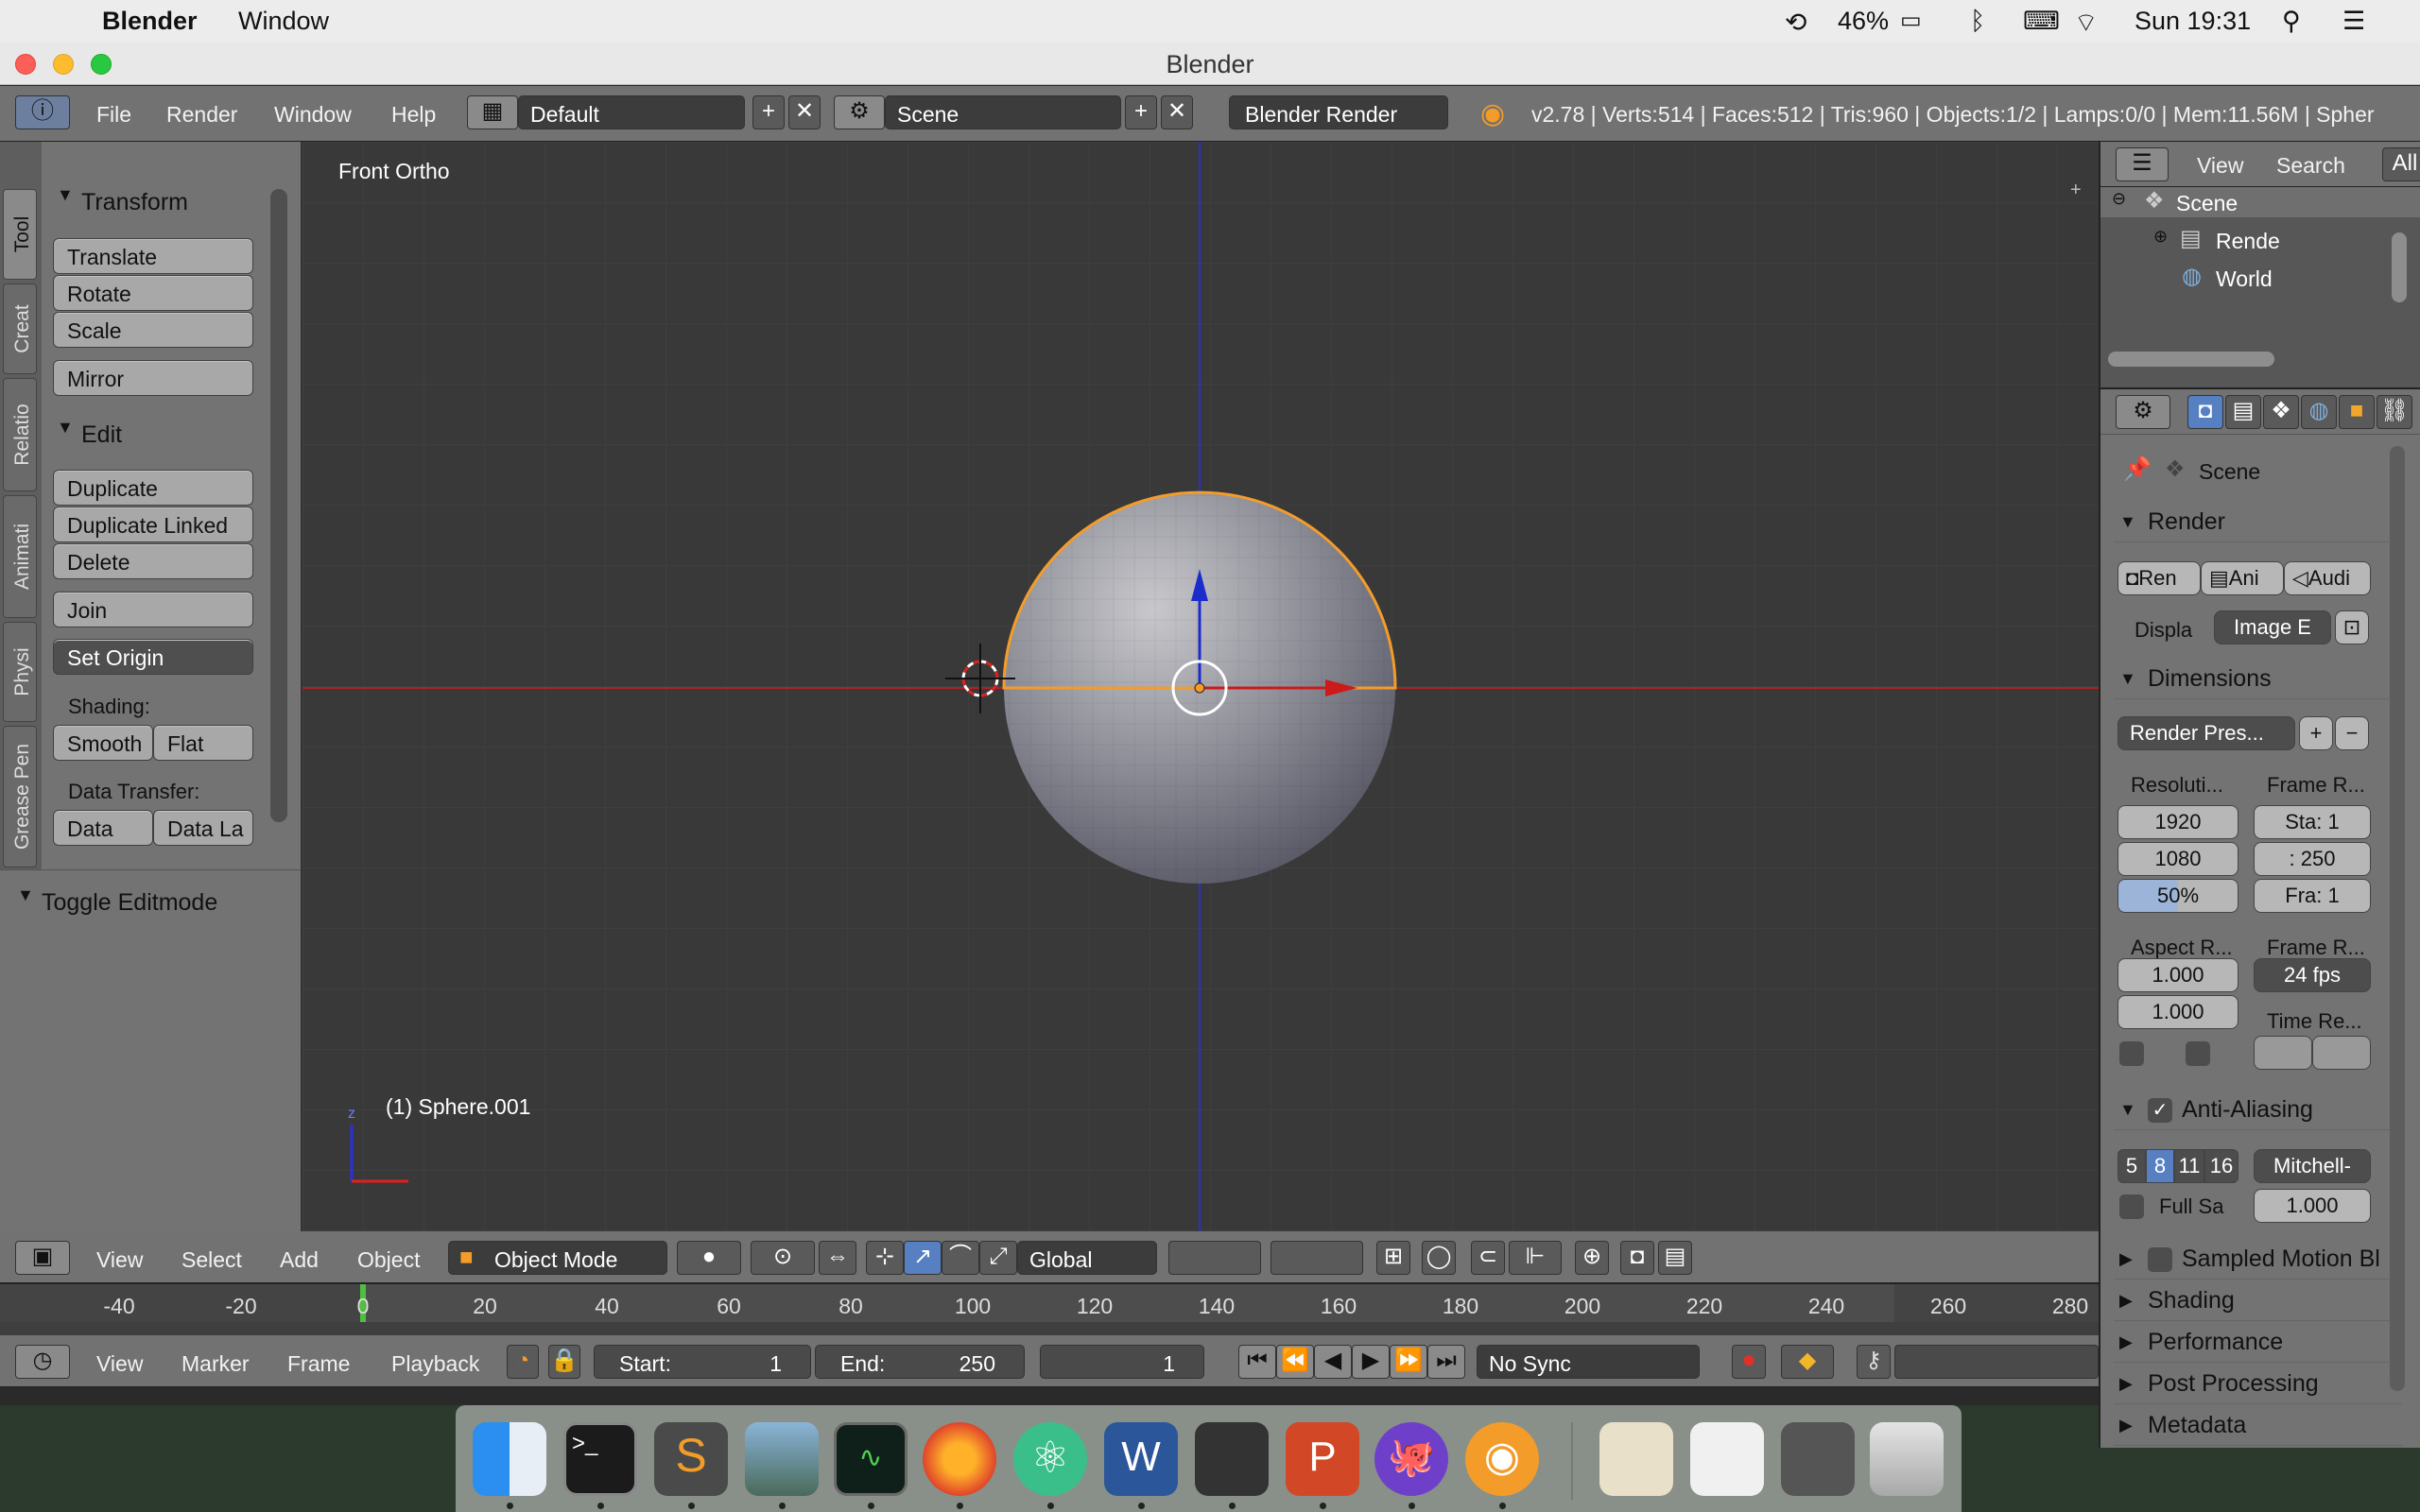 This screenshot has width=2420, height=1512. Describe the element at coordinates (564, 1362) in the screenshot. I see `lock-range-icon: 🔒` at that location.